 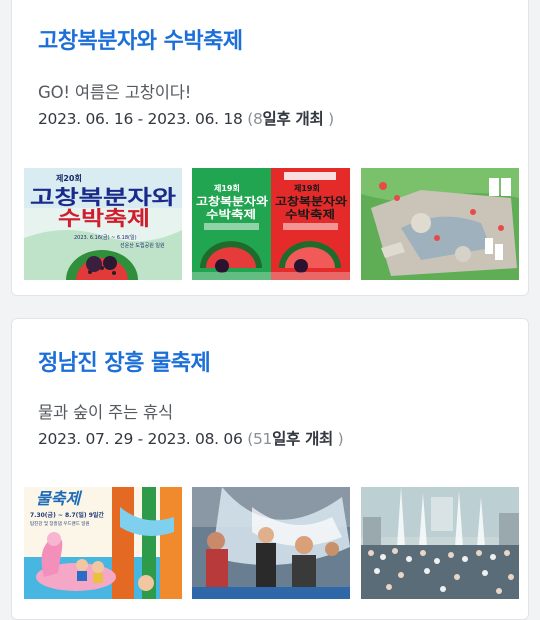 What do you see at coordinates (227, 188) in the screenshot?
I see `poster-a-edition: 제19회` at bounding box center [227, 188].